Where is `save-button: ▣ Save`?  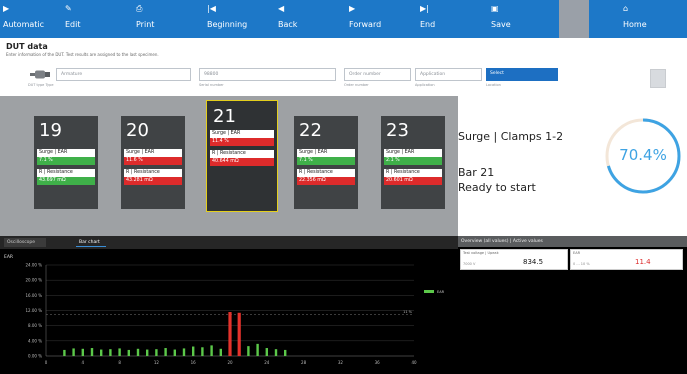
save-button: ▣ Save is located at coordinates (523, 19).